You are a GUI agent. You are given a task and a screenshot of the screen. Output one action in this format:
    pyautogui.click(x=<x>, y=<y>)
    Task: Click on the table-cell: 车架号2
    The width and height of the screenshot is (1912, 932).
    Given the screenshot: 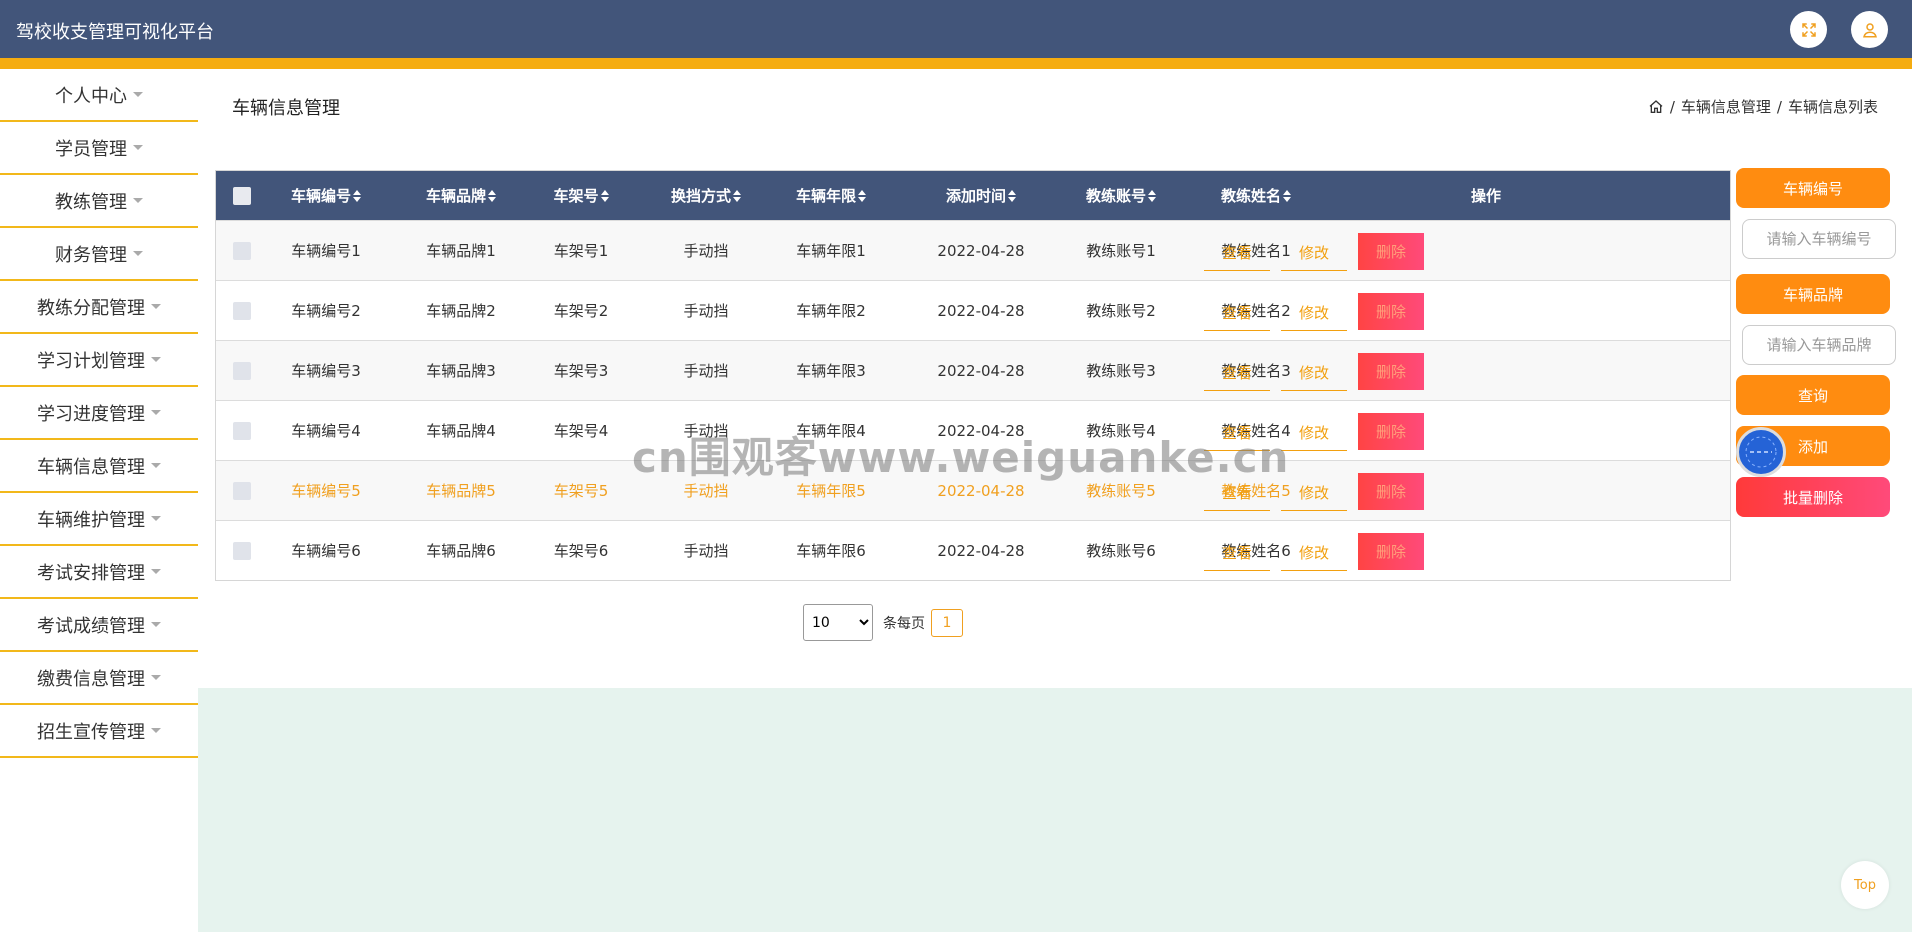 What is the action you would take?
    pyautogui.click(x=581, y=311)
    